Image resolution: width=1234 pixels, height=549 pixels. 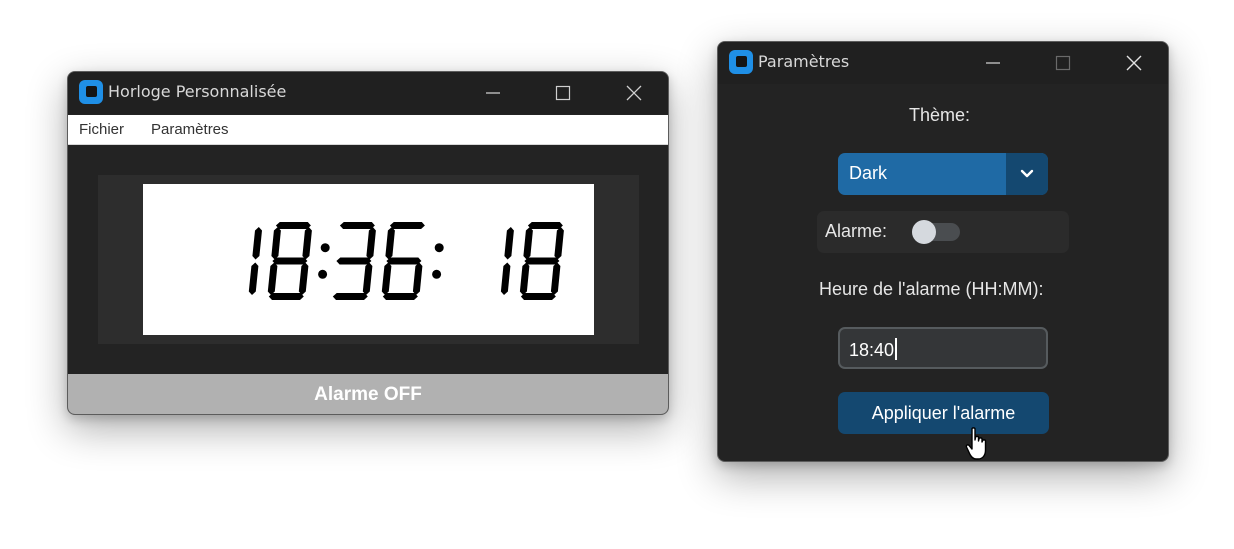 I want to click on text-caret, so click(x=896, y=349).